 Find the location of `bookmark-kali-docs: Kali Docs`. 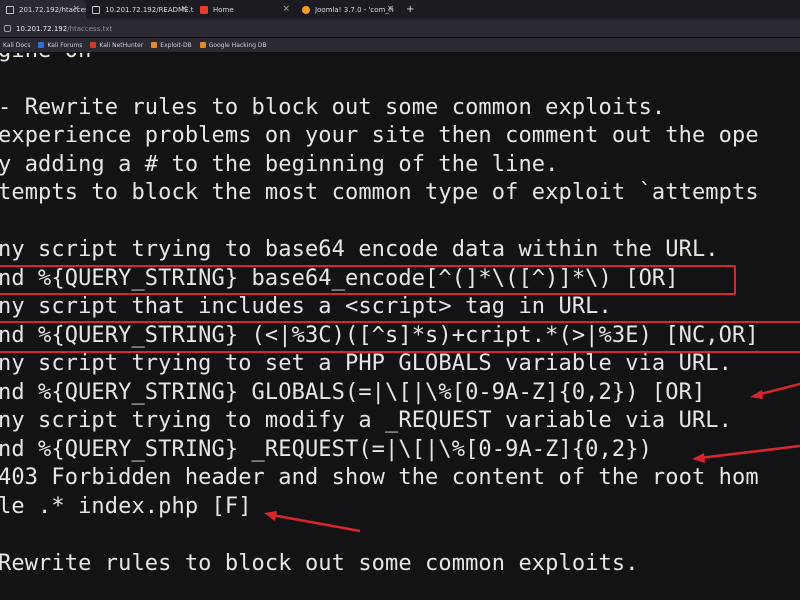

bookmark-kali-docs: Kali Docs is located at coordinates (15, 45).